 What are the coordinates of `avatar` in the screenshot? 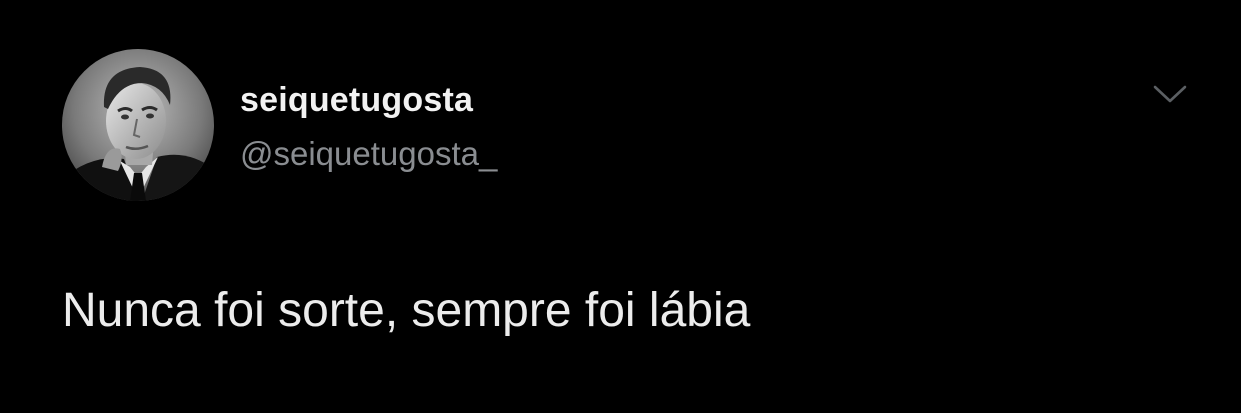 It's located at (138, 125).